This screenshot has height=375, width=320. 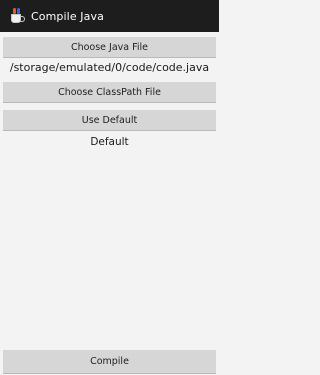 What do you see at coordinates (17, 16) in the screenshot?
I see `java-cup-icon` at bounding box center [17, 16].